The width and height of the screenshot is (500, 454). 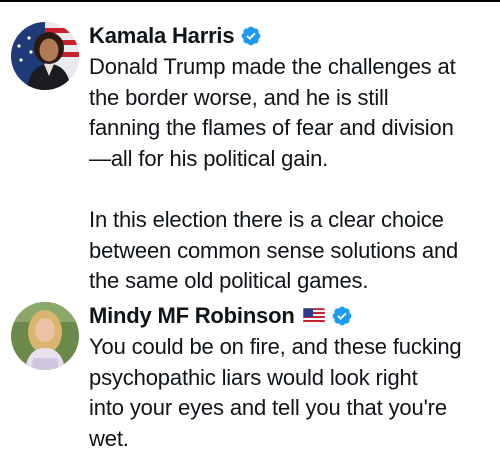 I want to click on kamala-harris-avatar-icon, so click(x=45, y=56).